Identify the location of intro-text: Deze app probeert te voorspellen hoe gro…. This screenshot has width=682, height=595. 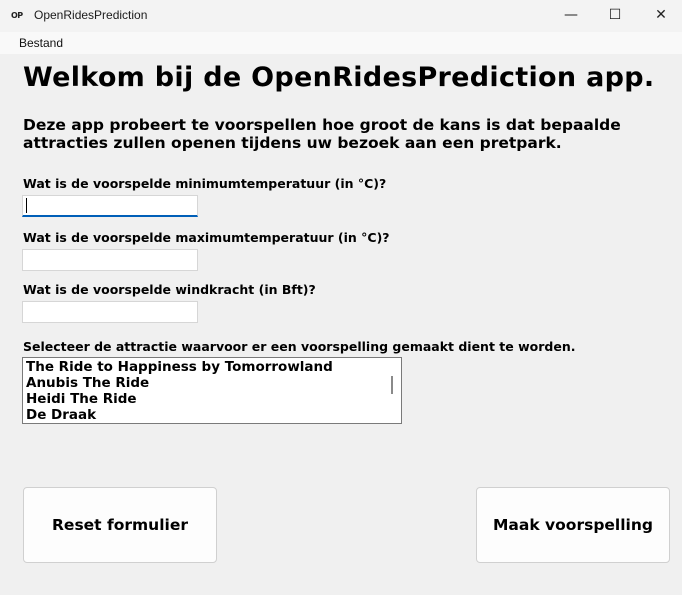
(322, 134).